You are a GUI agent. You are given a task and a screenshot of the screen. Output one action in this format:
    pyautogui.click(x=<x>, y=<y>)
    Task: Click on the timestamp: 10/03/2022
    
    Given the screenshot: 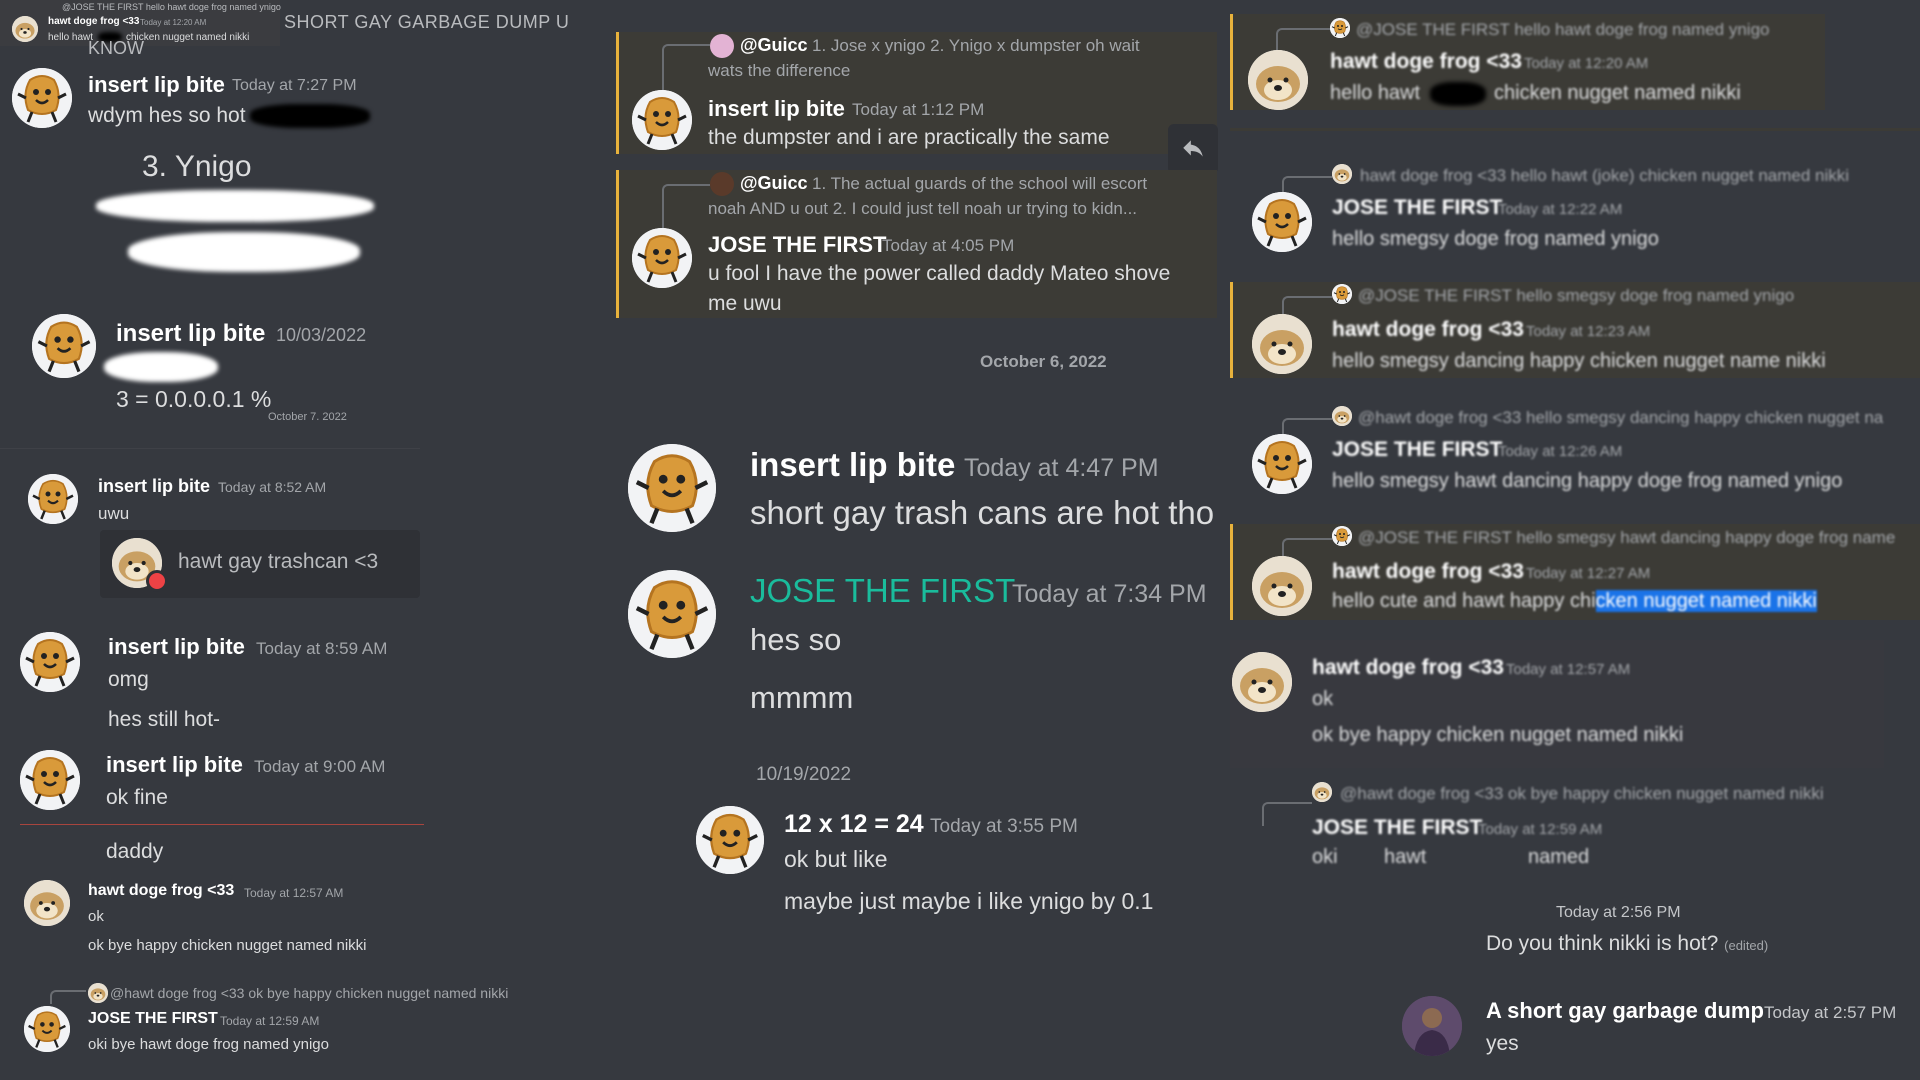 What is the action you would take?
    pyautogui.click(x=321, y=335)
    